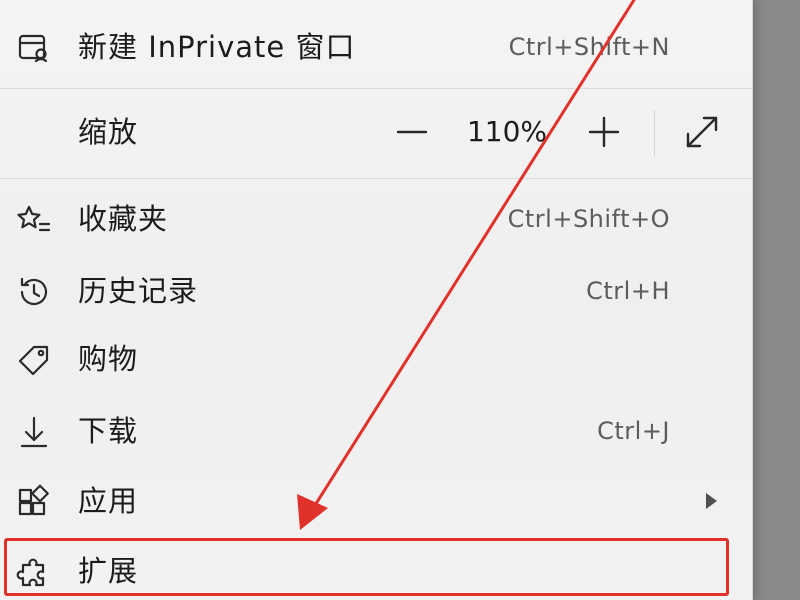 This screenshot has width=800, height=600. I want to click on extensions-highlight-box, so click(366, 567).